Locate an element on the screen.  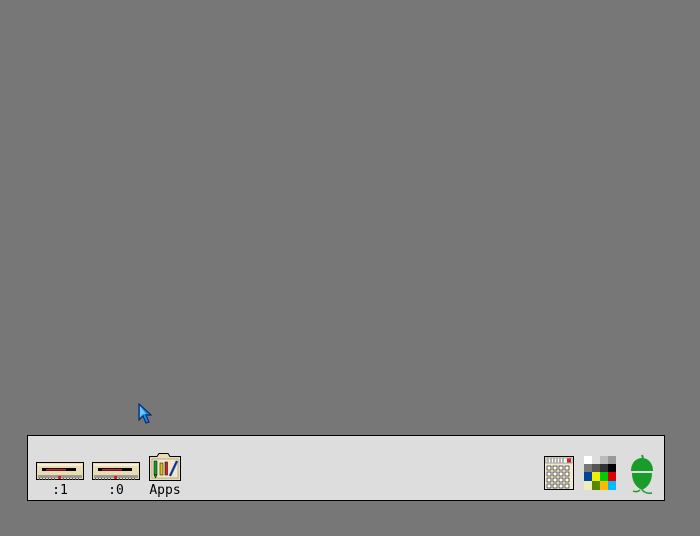
task-manager-icon is located at coordinates (559, 473).